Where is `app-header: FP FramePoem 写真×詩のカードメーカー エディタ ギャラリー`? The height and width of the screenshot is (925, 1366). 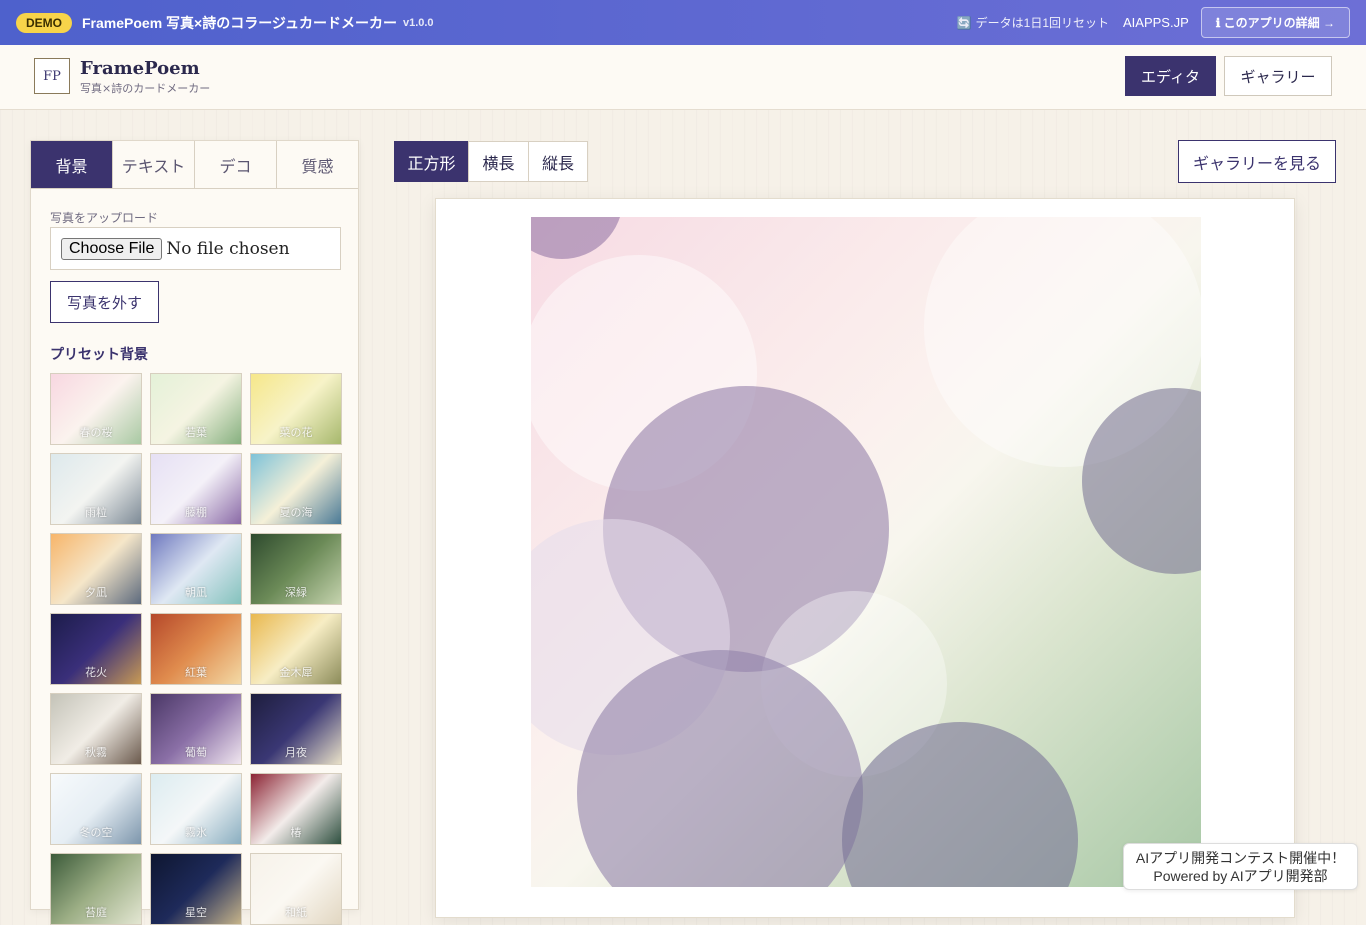
app-header: FP FramePoem 写真×詩のカードメーカー エディタ ギャラリー is located at coordinates (683, 77).